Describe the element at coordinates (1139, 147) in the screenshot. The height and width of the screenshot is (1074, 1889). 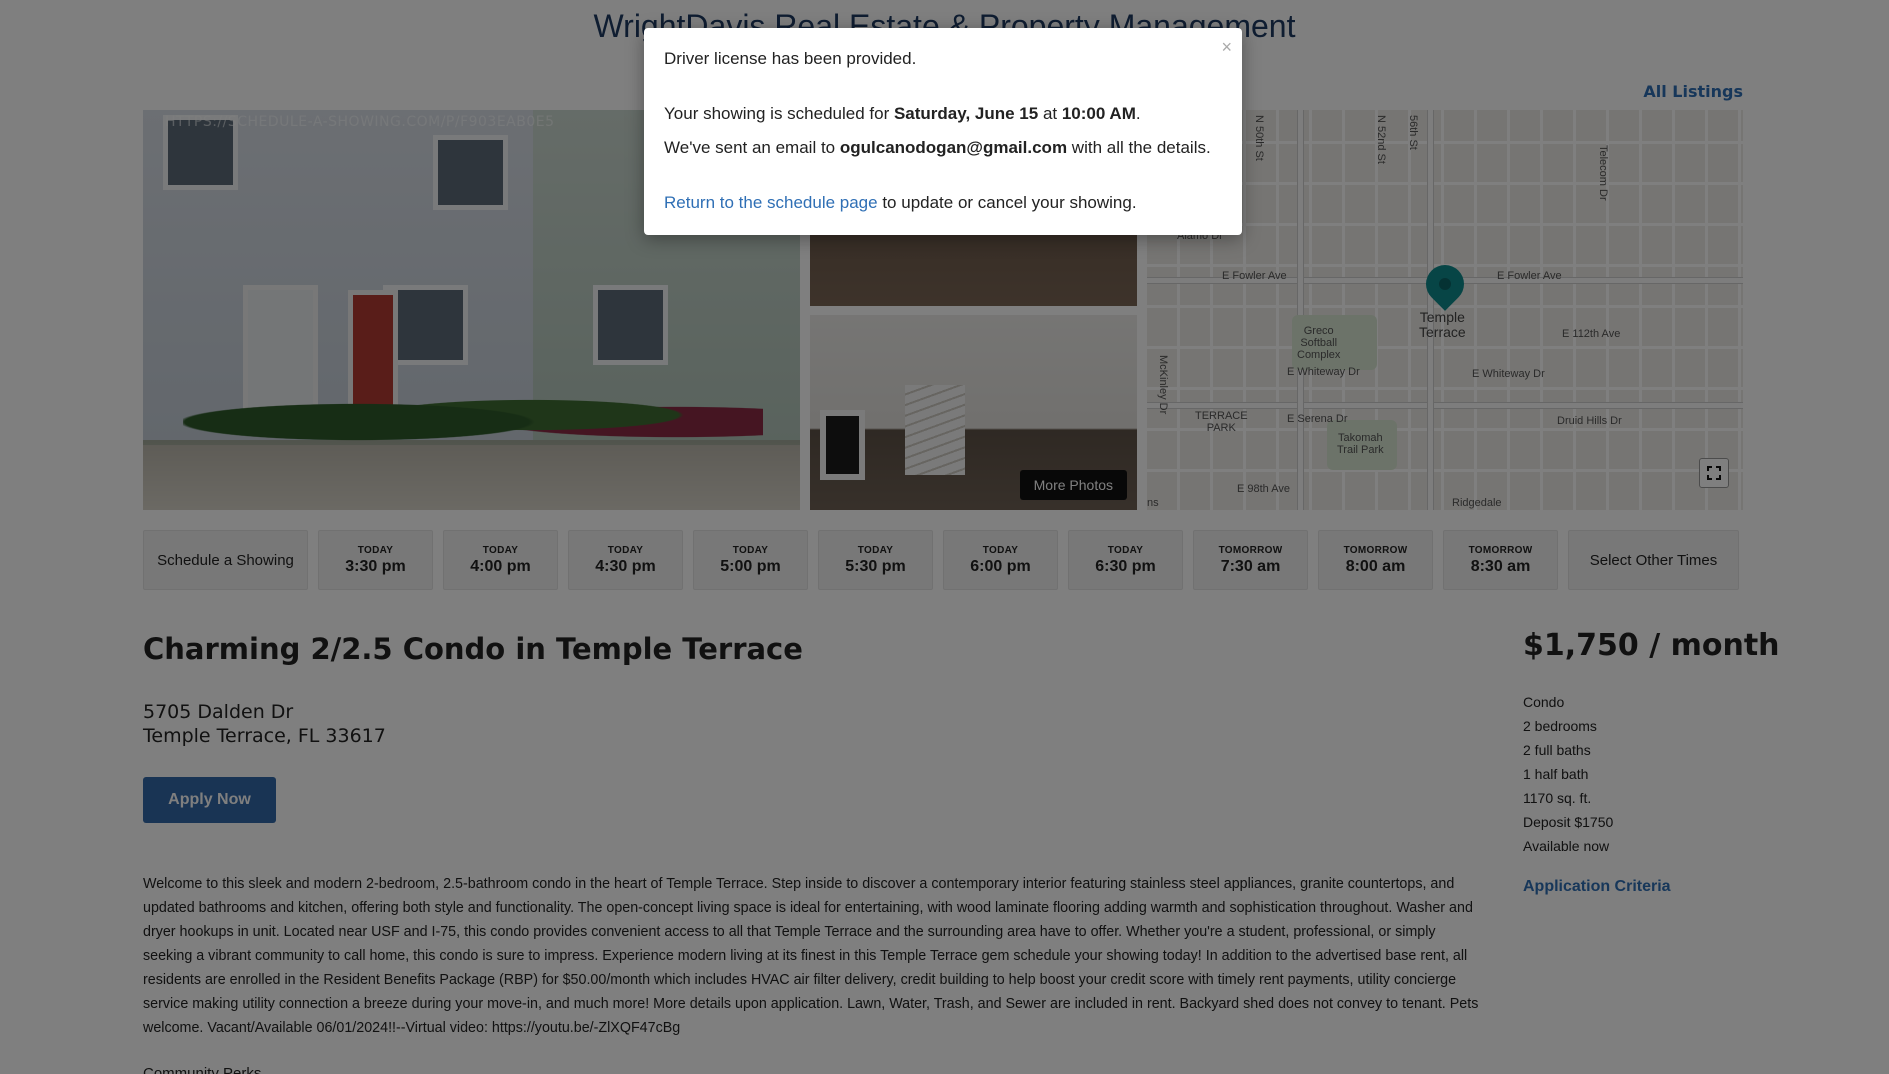
I see `email-suffix: with all the details.` at that location.